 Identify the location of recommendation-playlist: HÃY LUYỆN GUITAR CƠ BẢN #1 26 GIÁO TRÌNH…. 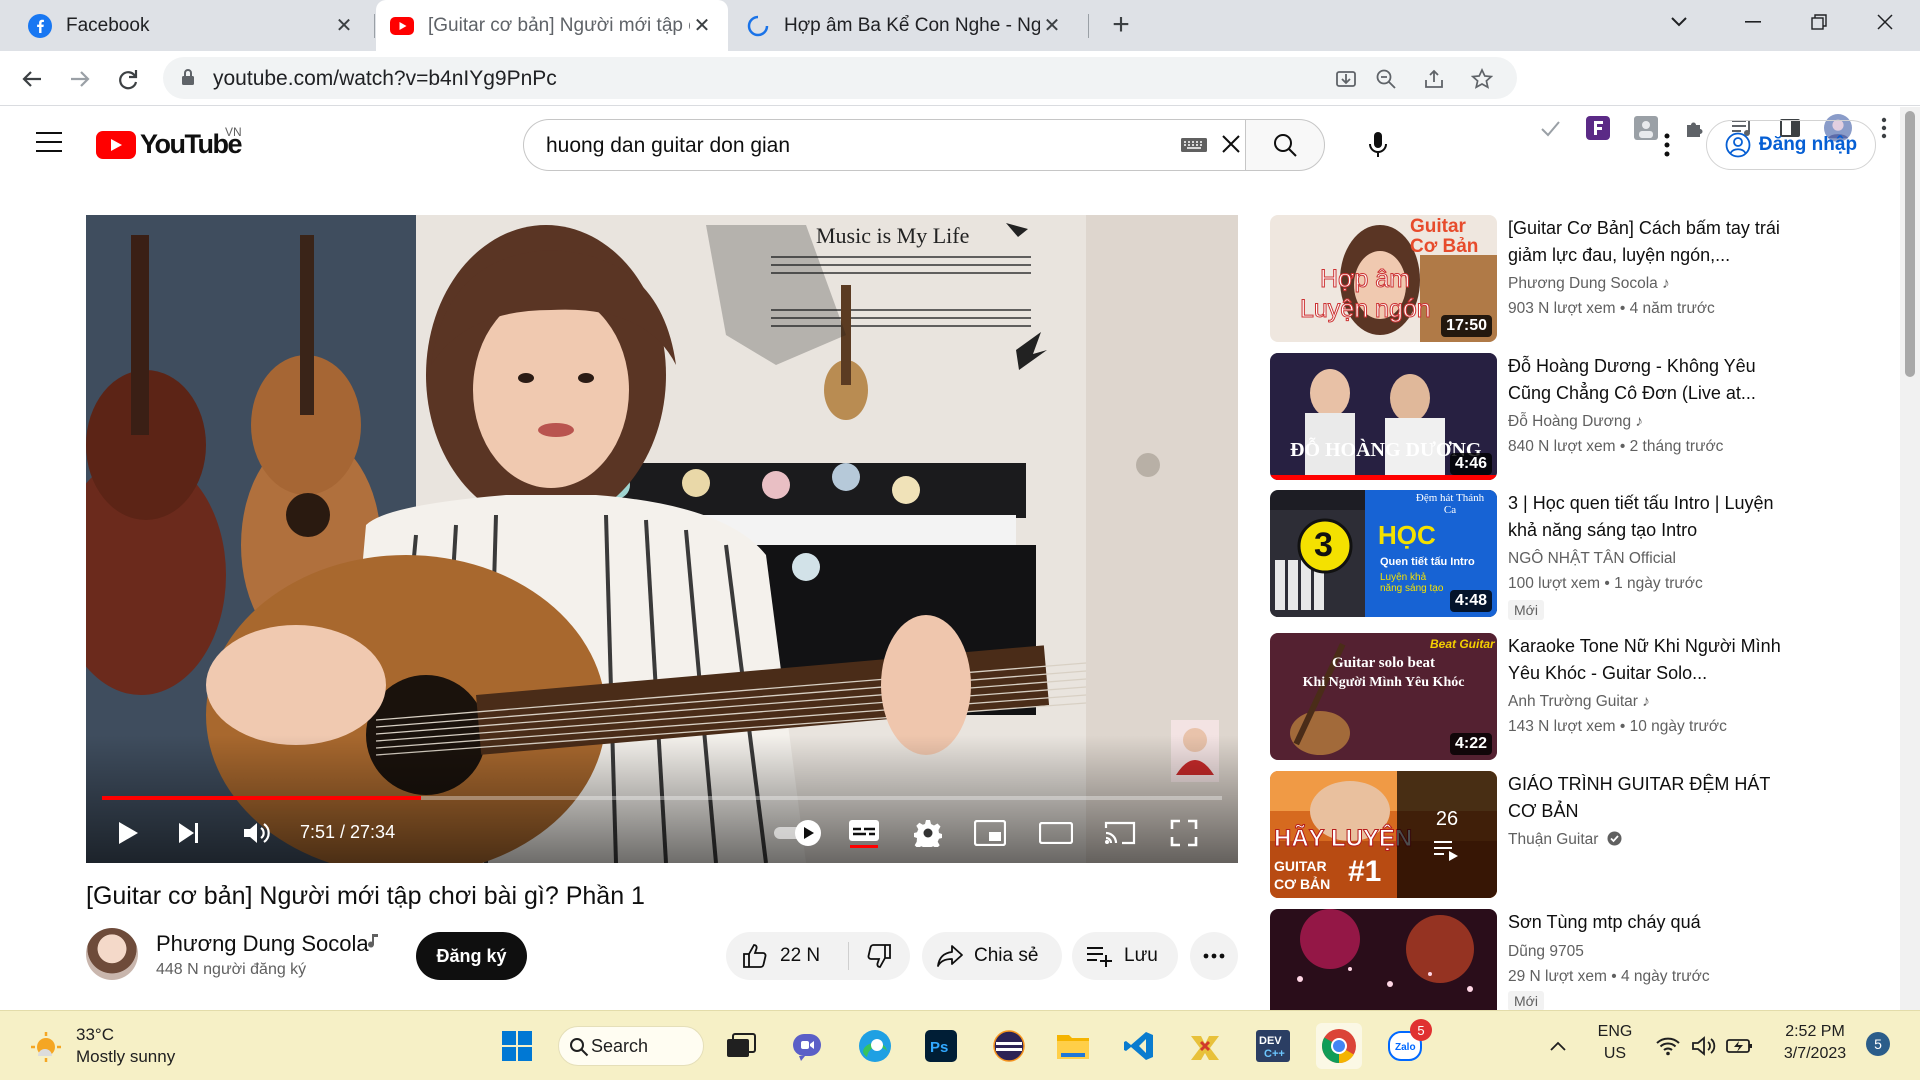
(1526, 836).